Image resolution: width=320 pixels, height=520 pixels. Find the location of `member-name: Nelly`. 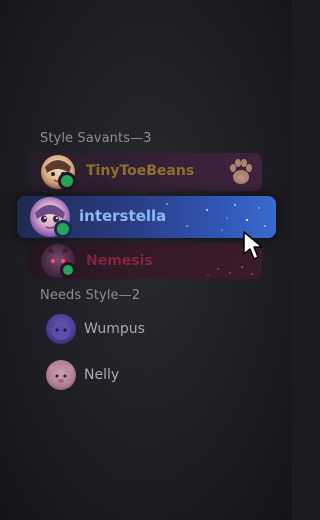

member-name: Nelly is located at coordinates (102, 375).